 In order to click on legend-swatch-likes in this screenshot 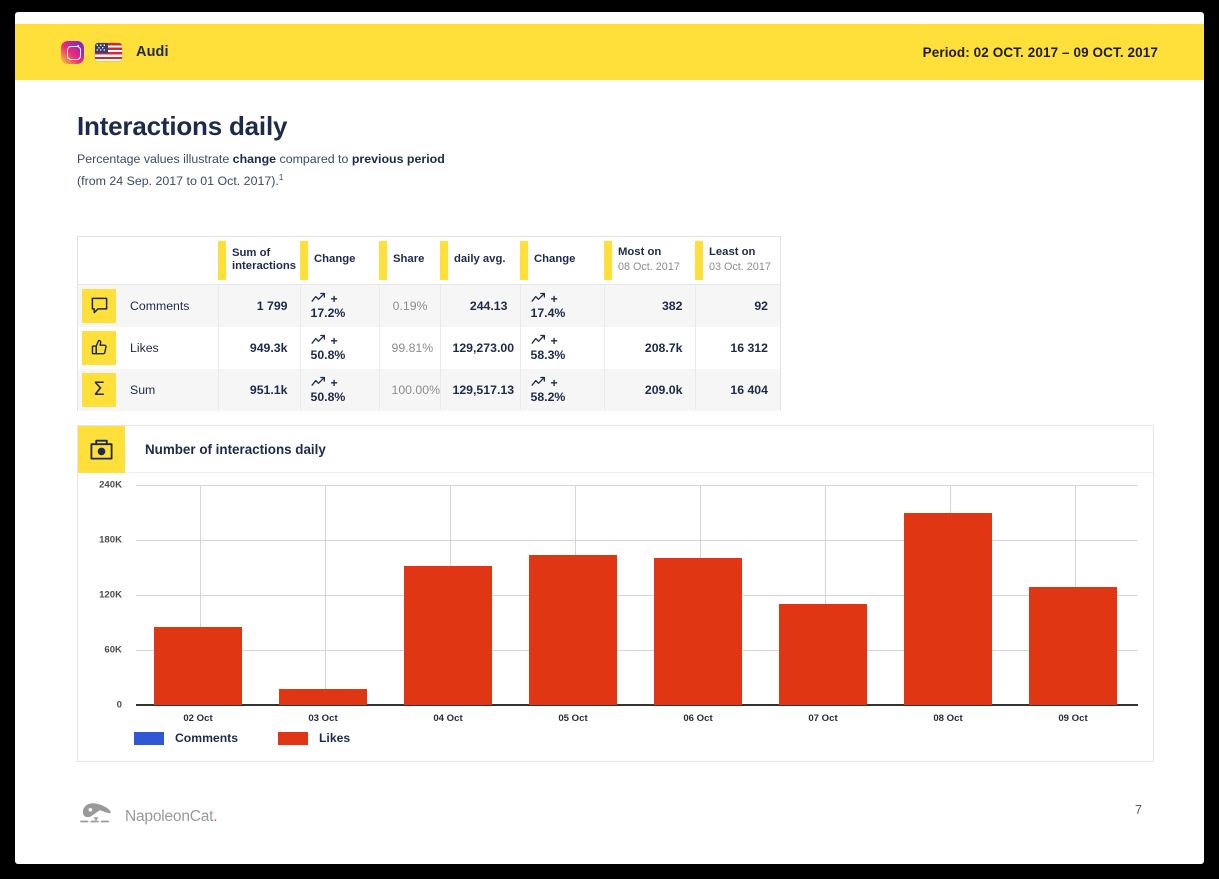, I will do `click(292, 738)`.